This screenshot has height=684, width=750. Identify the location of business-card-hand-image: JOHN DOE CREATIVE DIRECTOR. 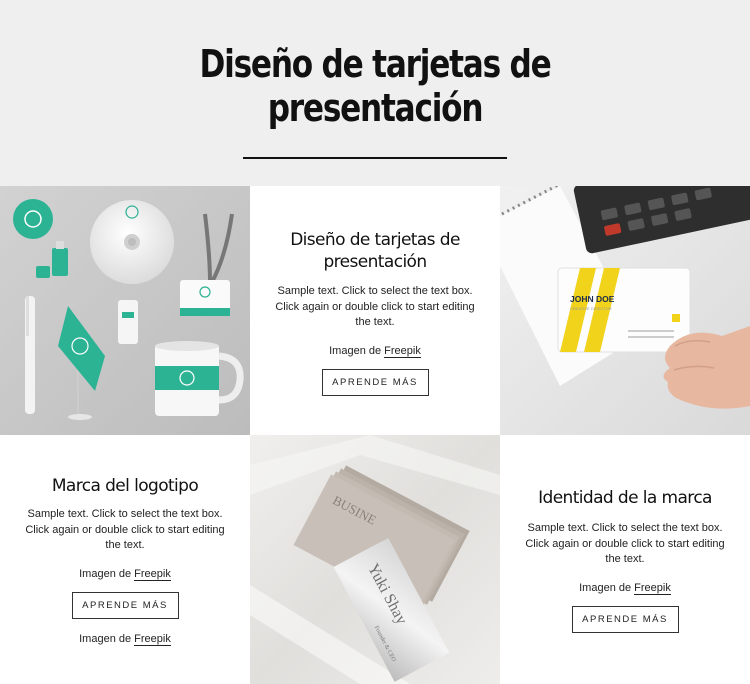
(625, 310).